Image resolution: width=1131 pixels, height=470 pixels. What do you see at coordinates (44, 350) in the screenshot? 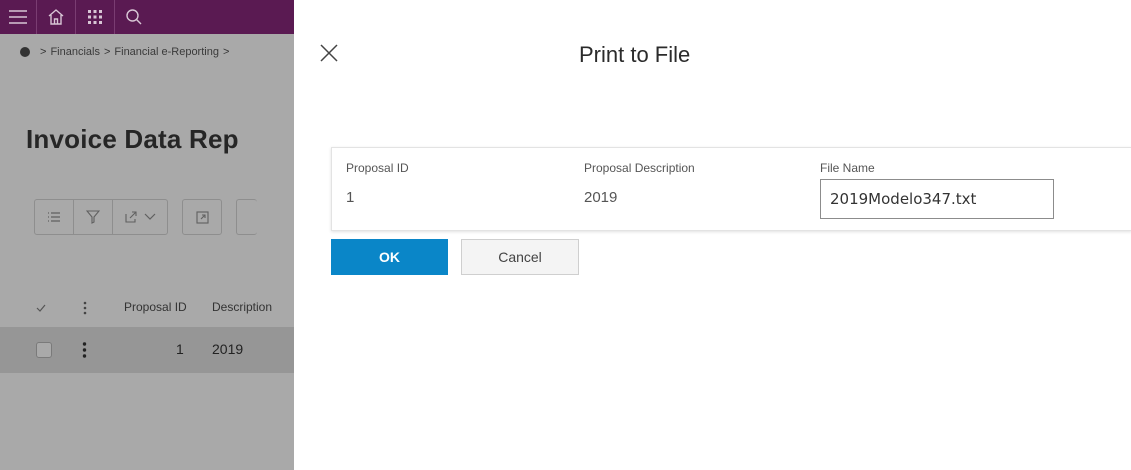
I see `row-checkbox` at bounding box center [44, 350].